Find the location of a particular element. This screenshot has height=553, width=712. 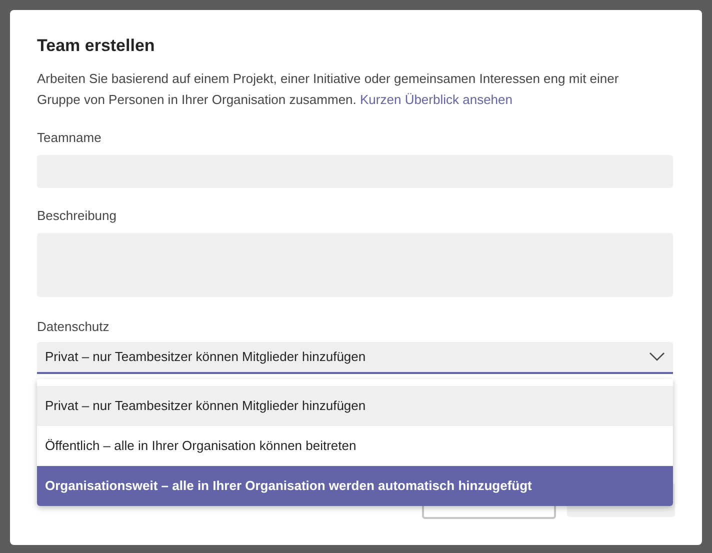

overview-link: Kurzen Überblick ansehen is located at coordinates (436, 99).